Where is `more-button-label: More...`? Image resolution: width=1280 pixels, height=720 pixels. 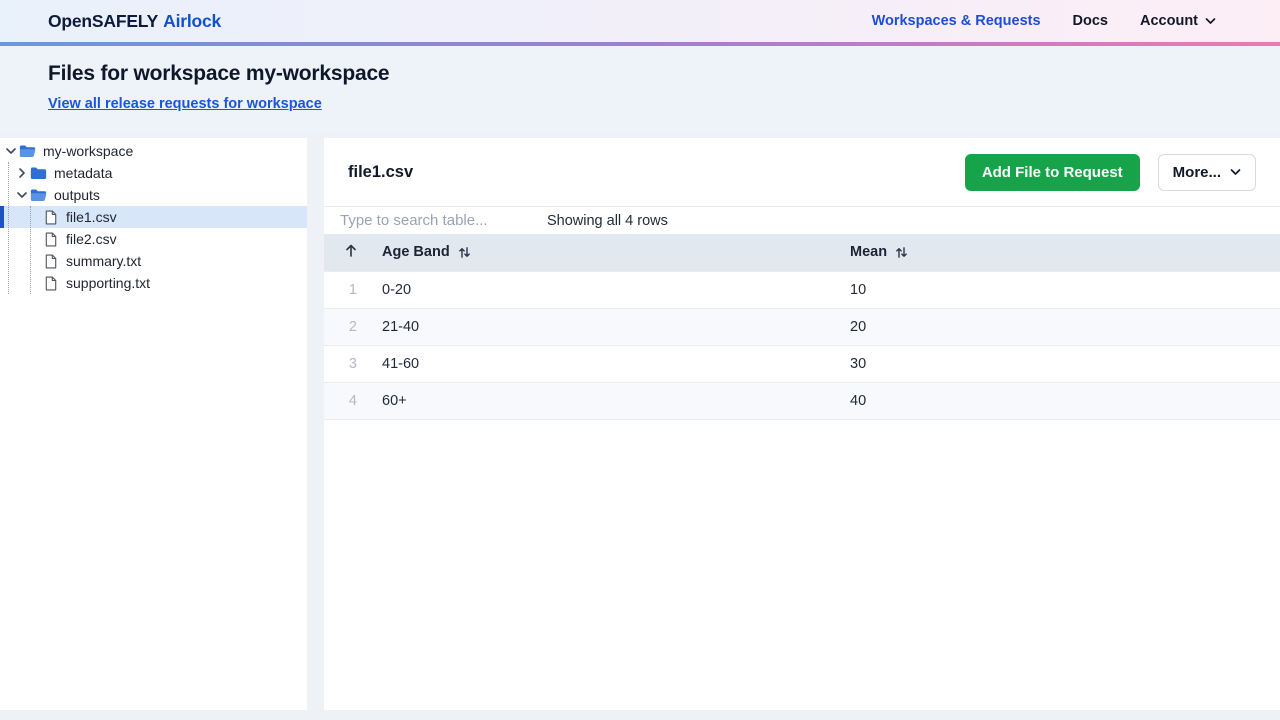 more-button-label: More... is located at coordinates (1196, 172).